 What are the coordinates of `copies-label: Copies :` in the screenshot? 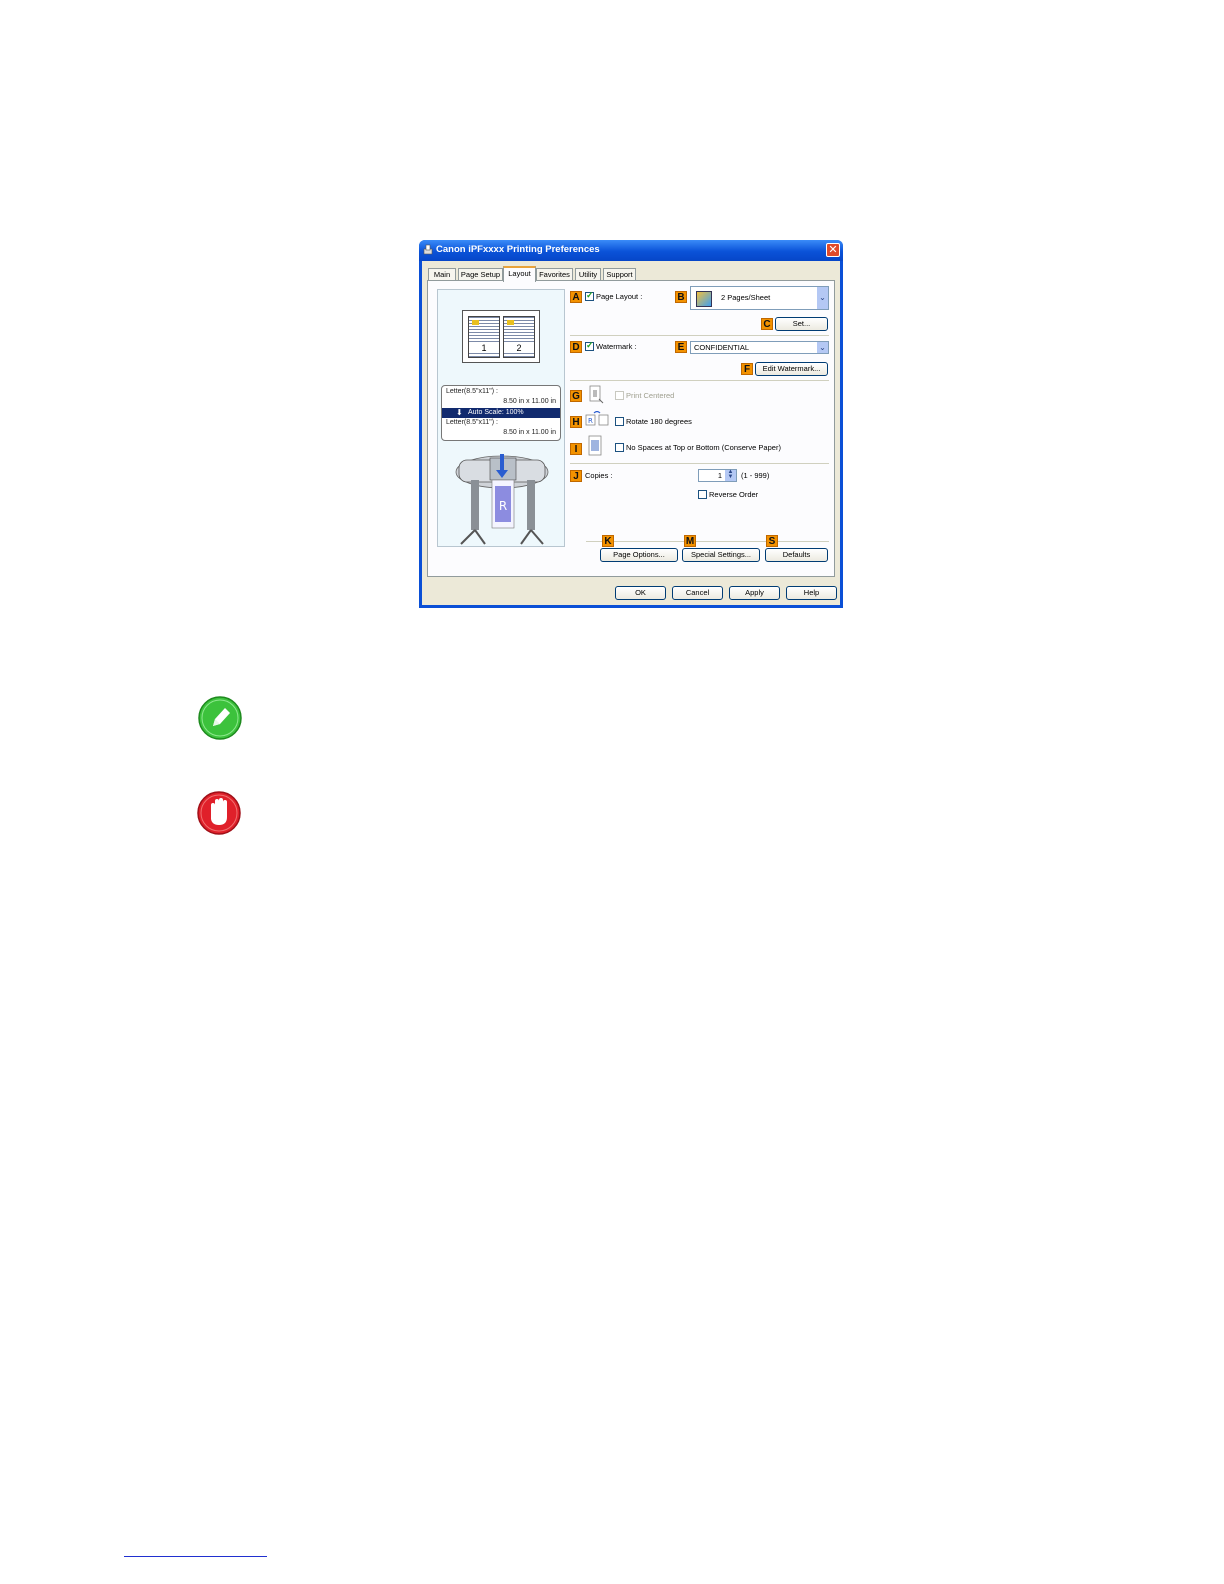 It's located at (599, 475).